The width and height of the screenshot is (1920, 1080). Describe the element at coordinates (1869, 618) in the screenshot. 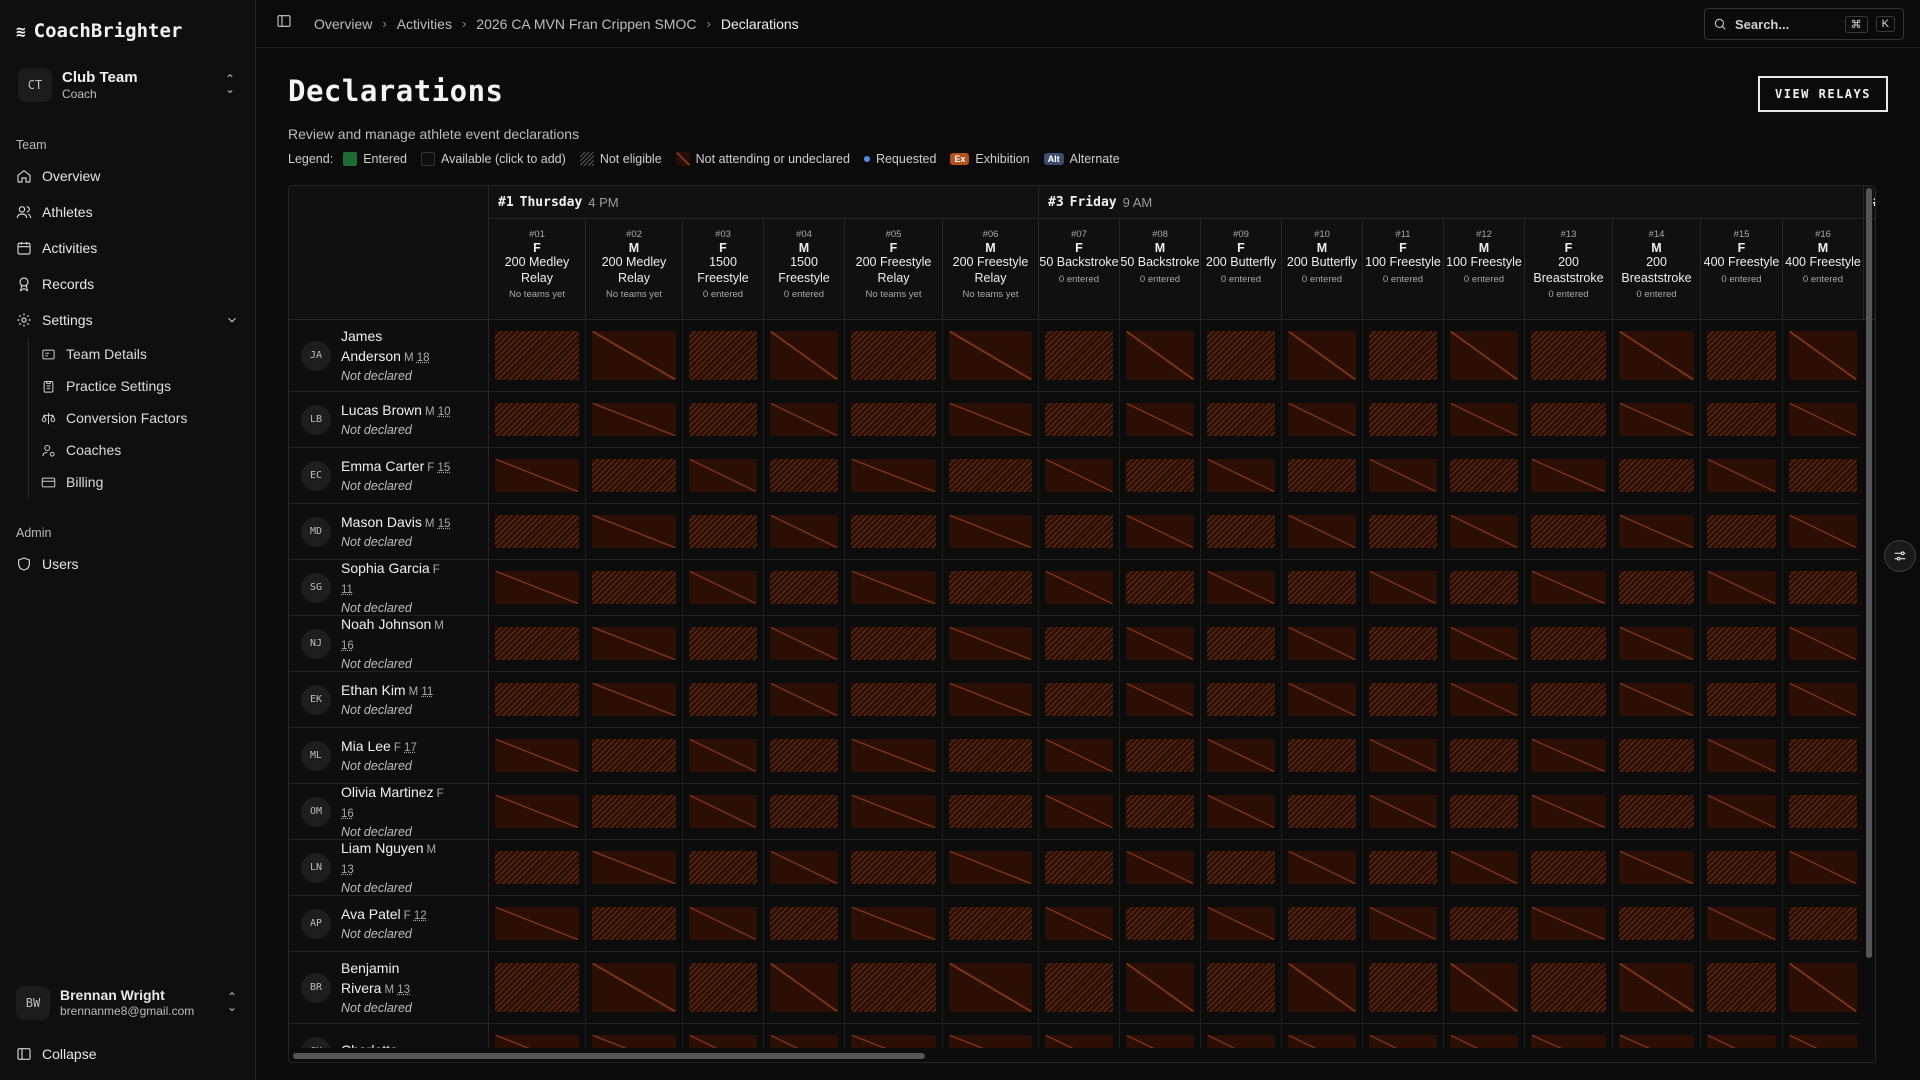

I see `vertical-scrollbar` at that location.